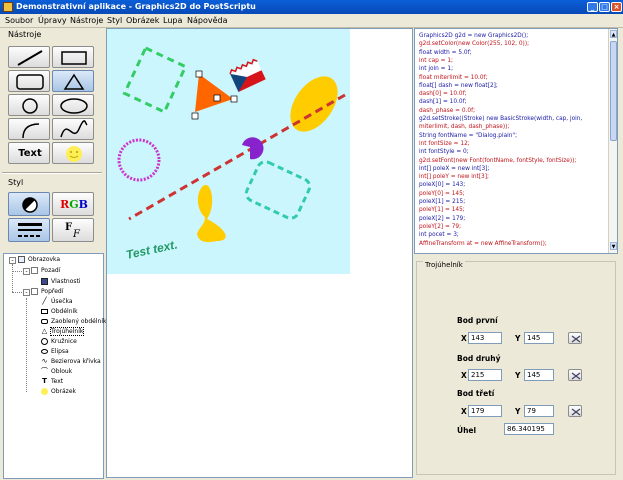 This screenshot has width=623, height=480. Describe the element at coordinates (575, 375) in the screenshot. I see `point2-pick-button` at that location.